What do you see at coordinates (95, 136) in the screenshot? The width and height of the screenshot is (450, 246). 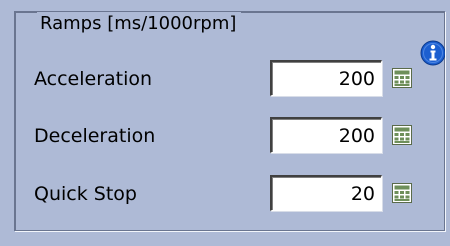 I see `deceleration-label: Deceleration` at bounding box center [95, 136].